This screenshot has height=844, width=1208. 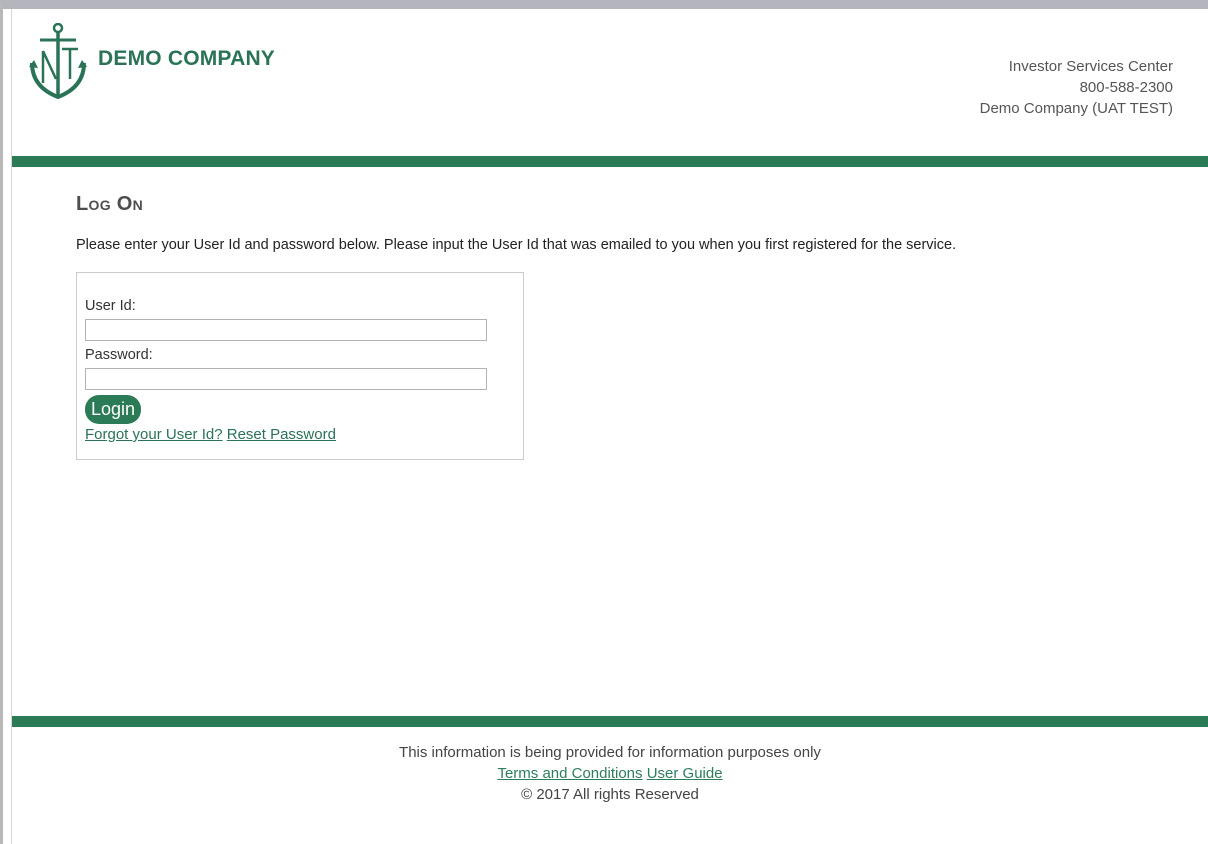 What do you see at coordinates (610, 721) in the screenshot?
I see `footer-band` at bounding box center [610, 721].